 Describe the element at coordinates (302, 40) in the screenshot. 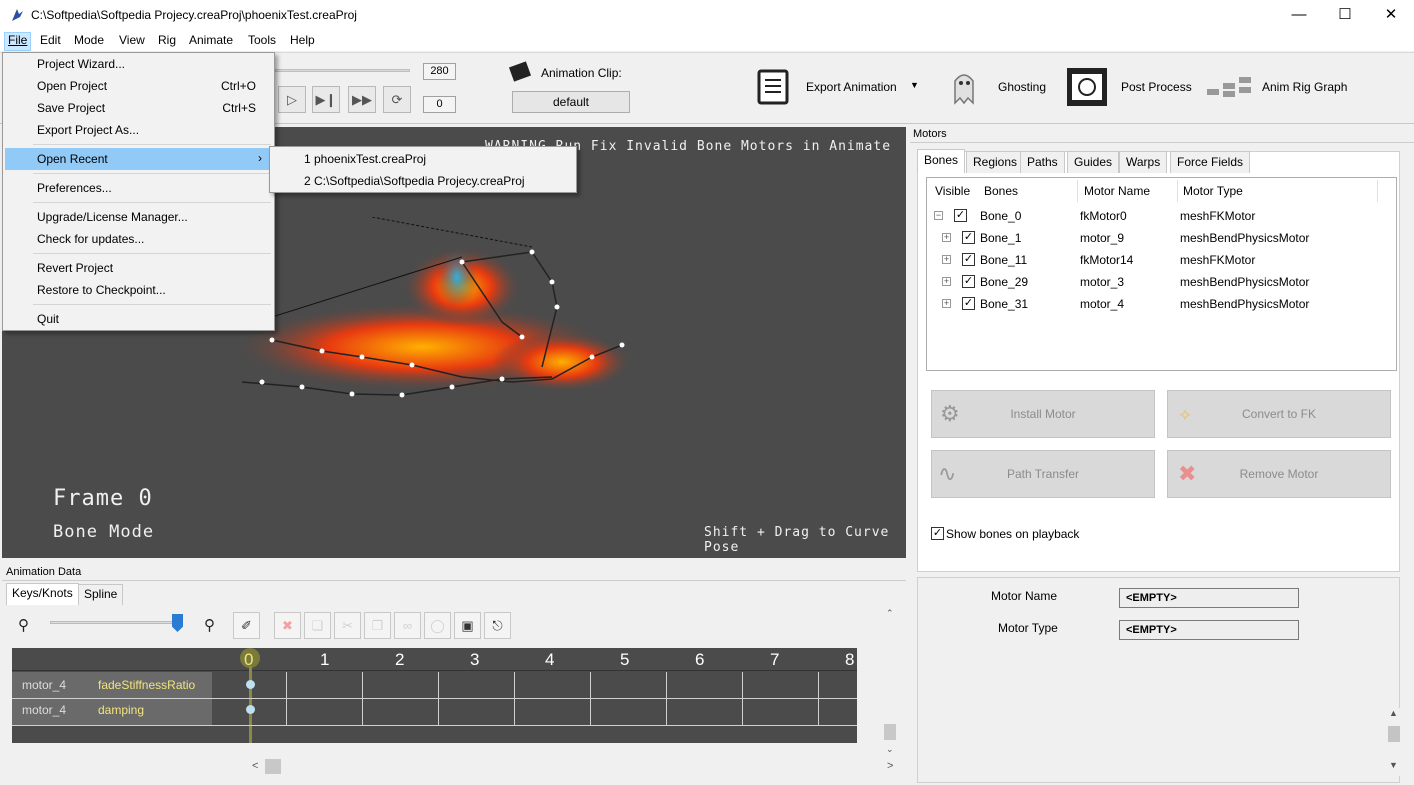

I see `menu-help: Help` at that location.